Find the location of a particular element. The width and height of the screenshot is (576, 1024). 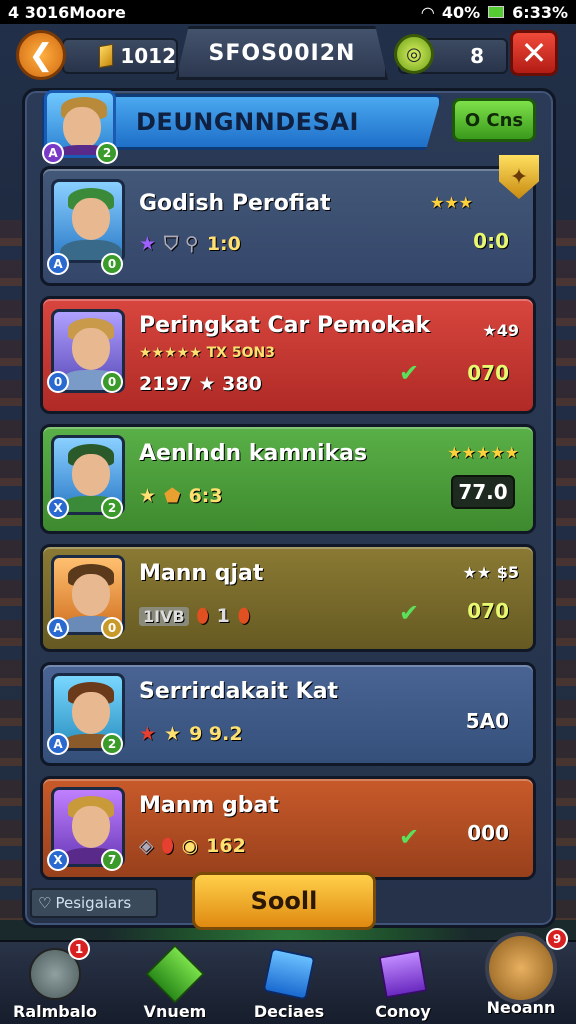

status-left-text: 4 3016Moore is located at coordinates (67, 12).